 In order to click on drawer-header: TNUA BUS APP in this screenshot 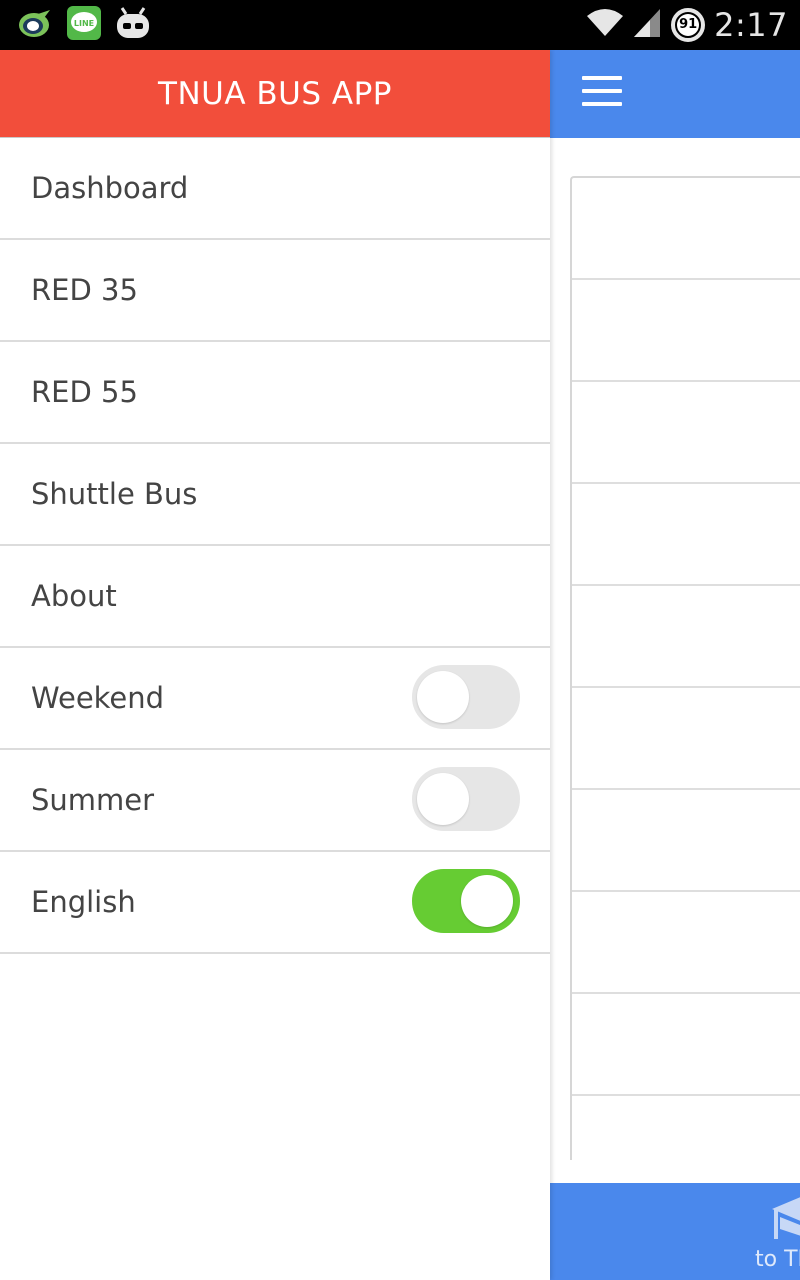, I will do `click(275, 94)`.